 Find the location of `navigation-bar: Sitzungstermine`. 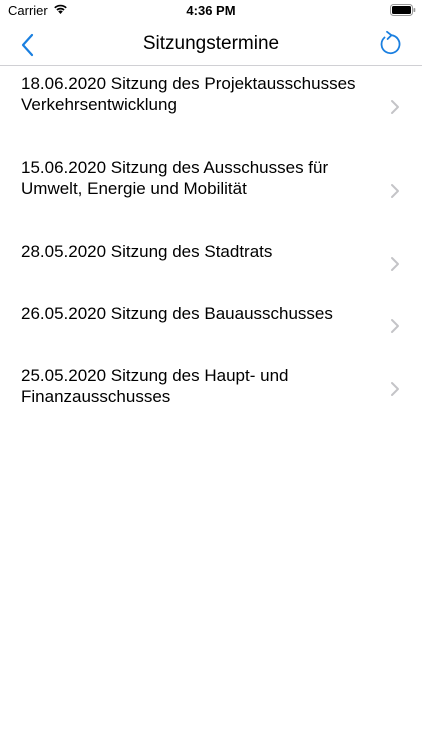

navigation-bar: Sitzungstermine is located at coordinates (211, 44).